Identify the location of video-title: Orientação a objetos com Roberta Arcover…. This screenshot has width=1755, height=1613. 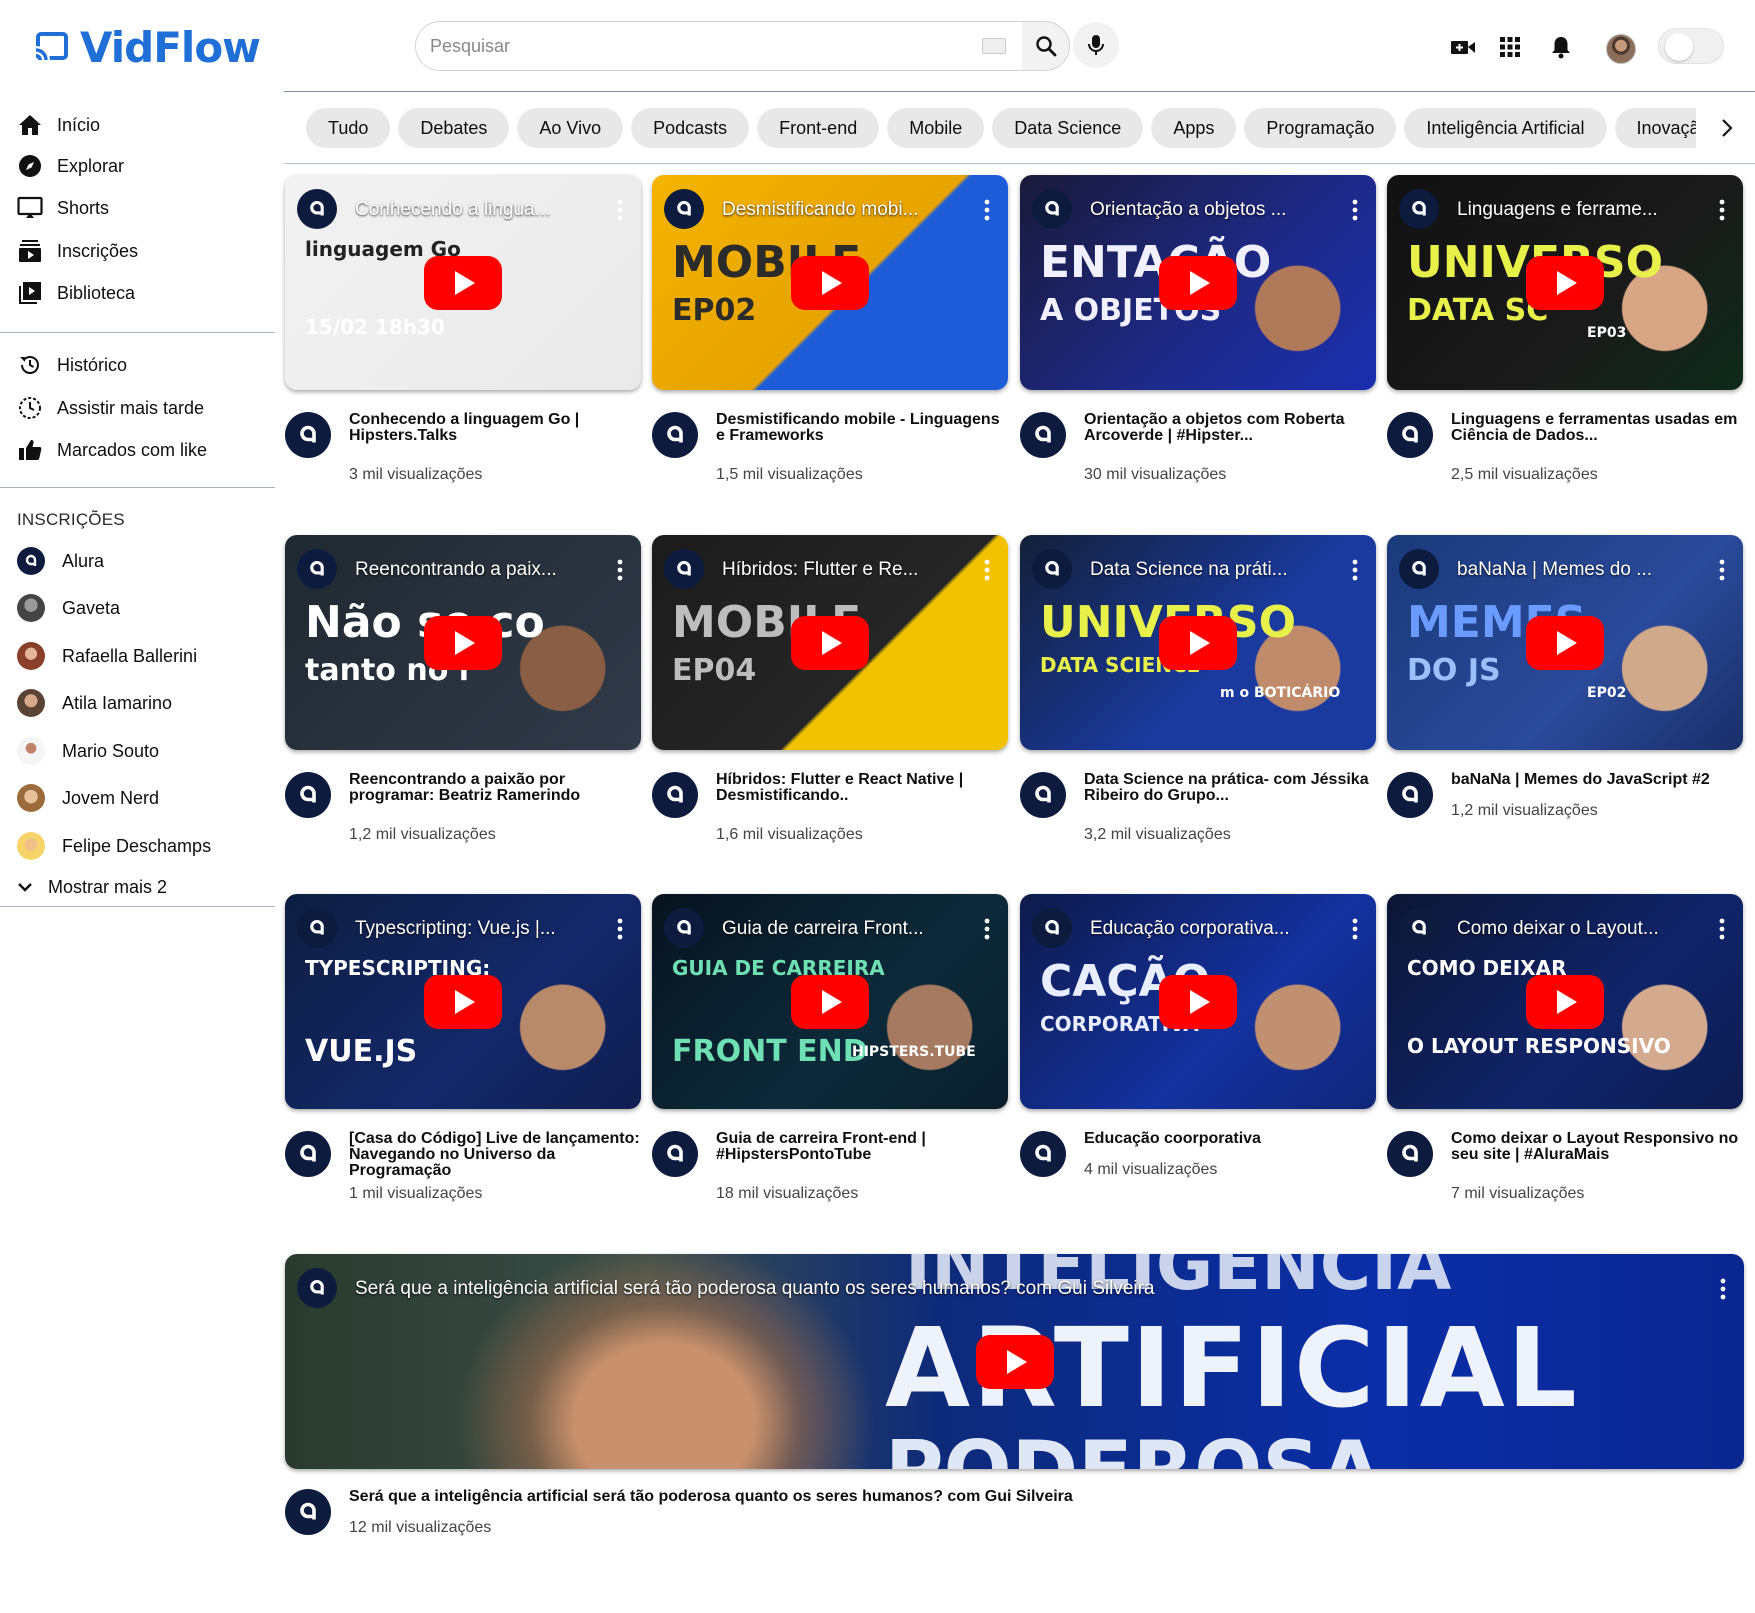
(1230, 428).